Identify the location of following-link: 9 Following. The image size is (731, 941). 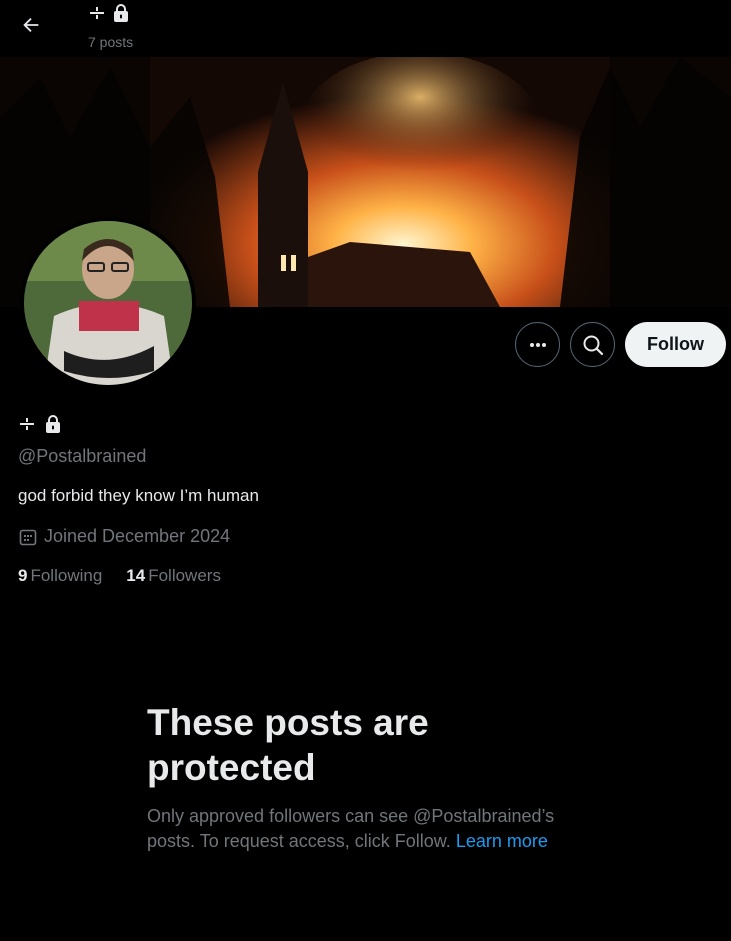
(60, 576).